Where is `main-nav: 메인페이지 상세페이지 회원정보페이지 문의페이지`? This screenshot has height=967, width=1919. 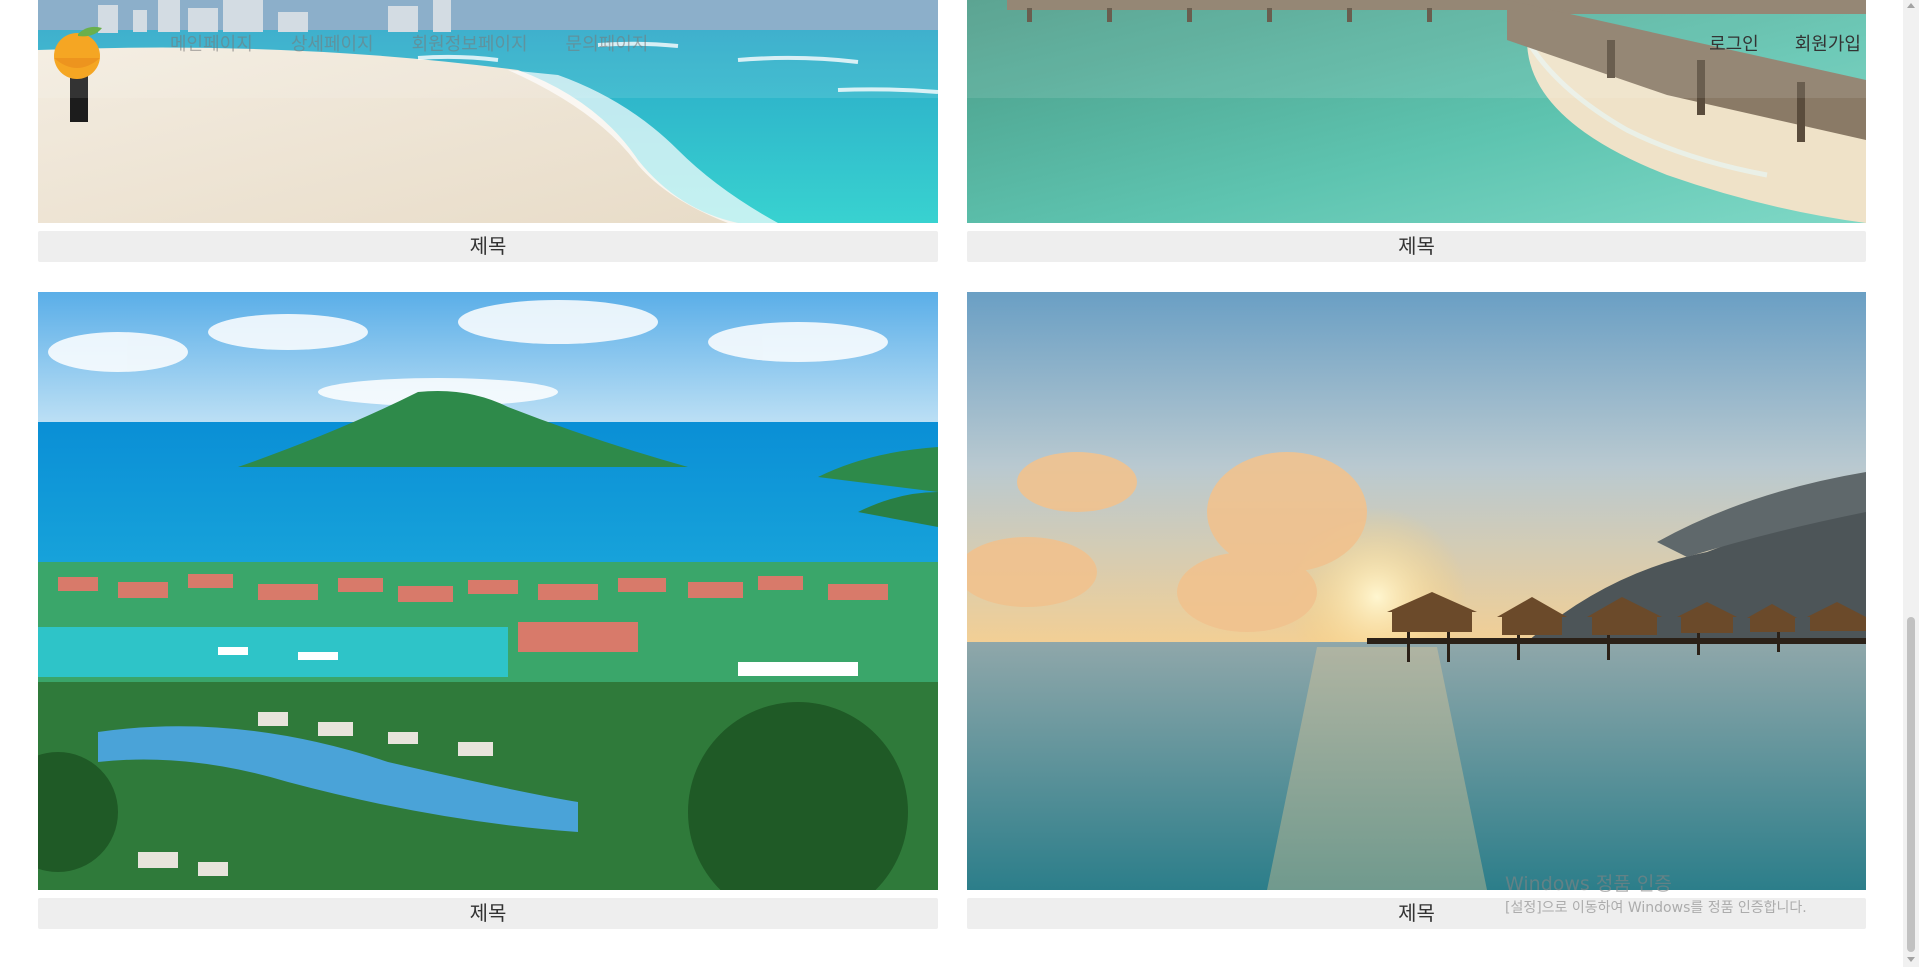 main-nav: 메인페이지 상세페이지 회원정보페이지 문의페이지 is located at coordinates (409, 43).